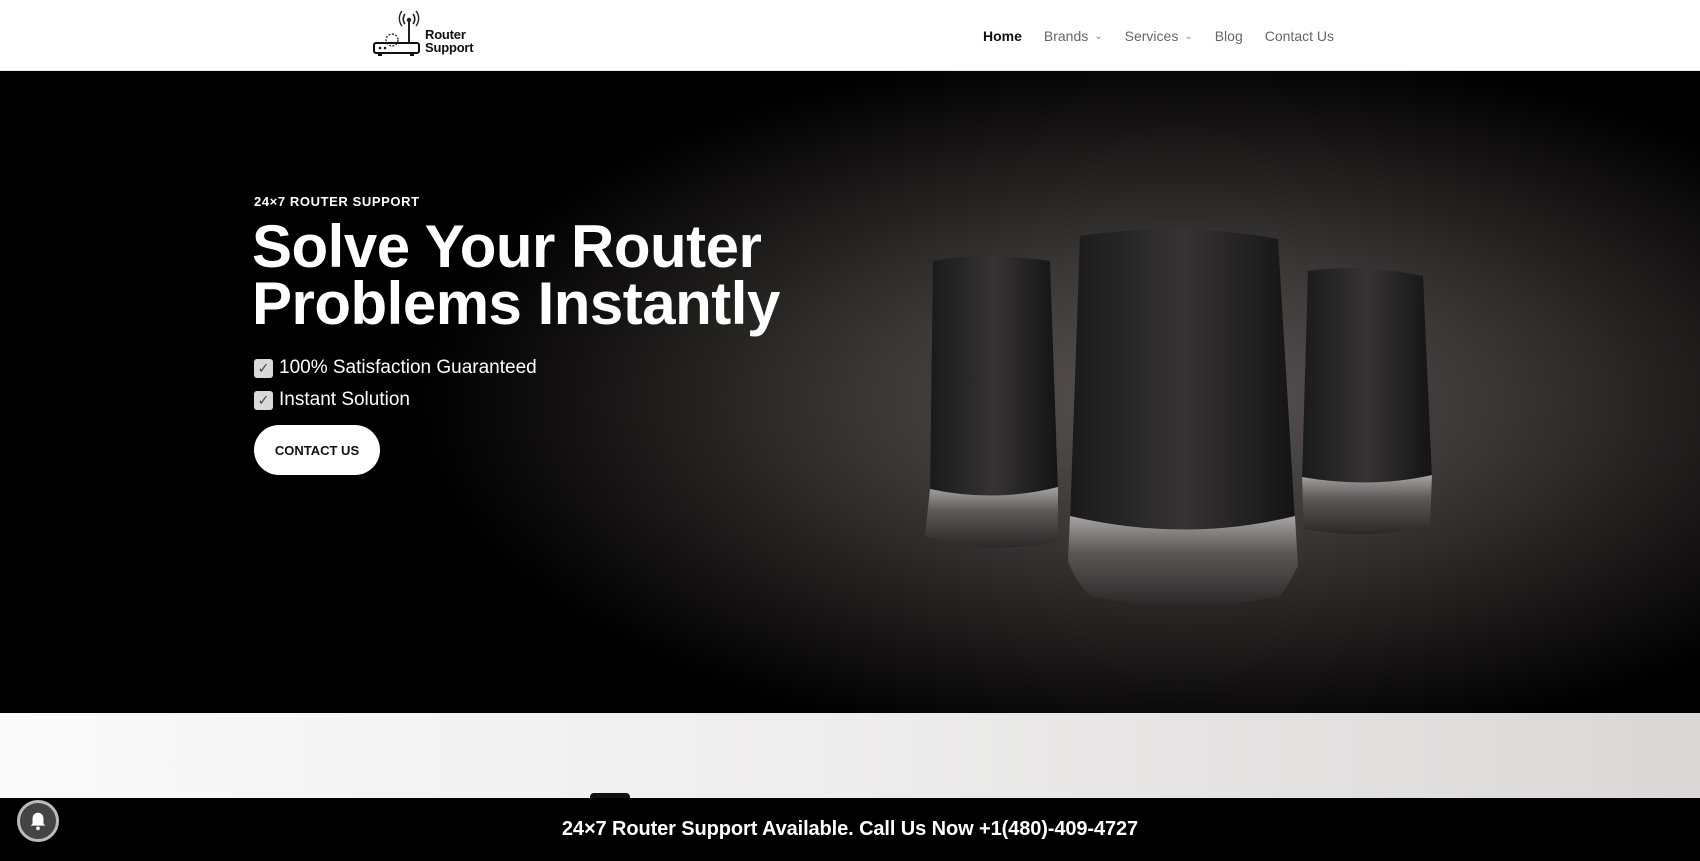 Image resolution: width=1700 pixels, height=861 pixels. Describe the element at coordinates (317, 450) in the screenshot. I see `contact-us-button: CONTACT US` at that location.